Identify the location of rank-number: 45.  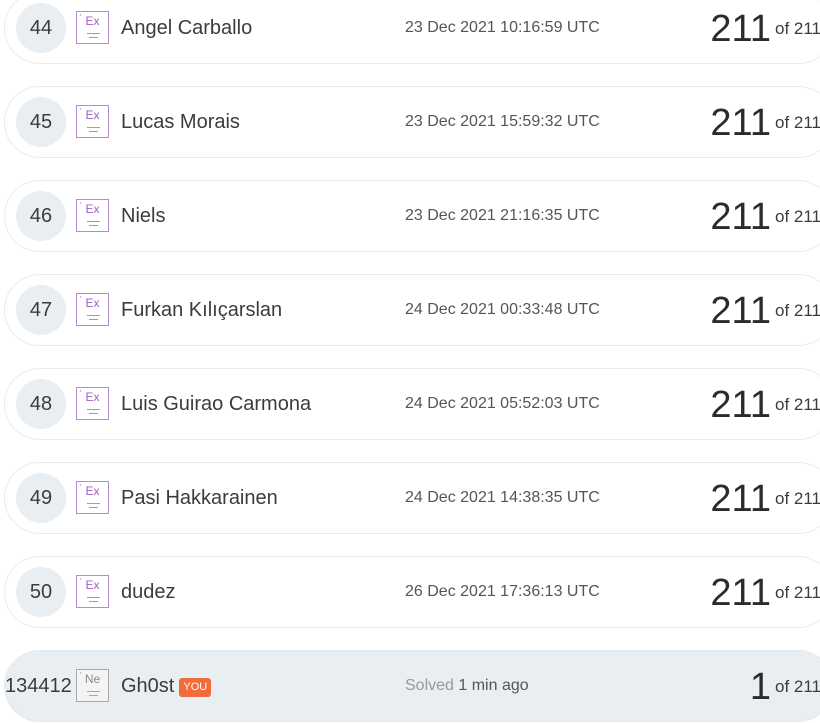
(41, 122).